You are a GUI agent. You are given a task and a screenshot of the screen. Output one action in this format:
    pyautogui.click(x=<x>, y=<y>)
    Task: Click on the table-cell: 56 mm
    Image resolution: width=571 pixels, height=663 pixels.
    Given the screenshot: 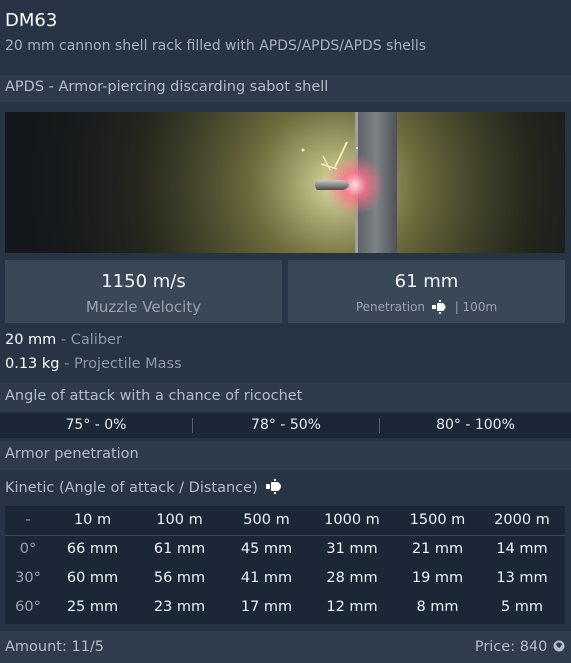 What is the action you would take?
    pyautogui.click(x=179, y=578)
    